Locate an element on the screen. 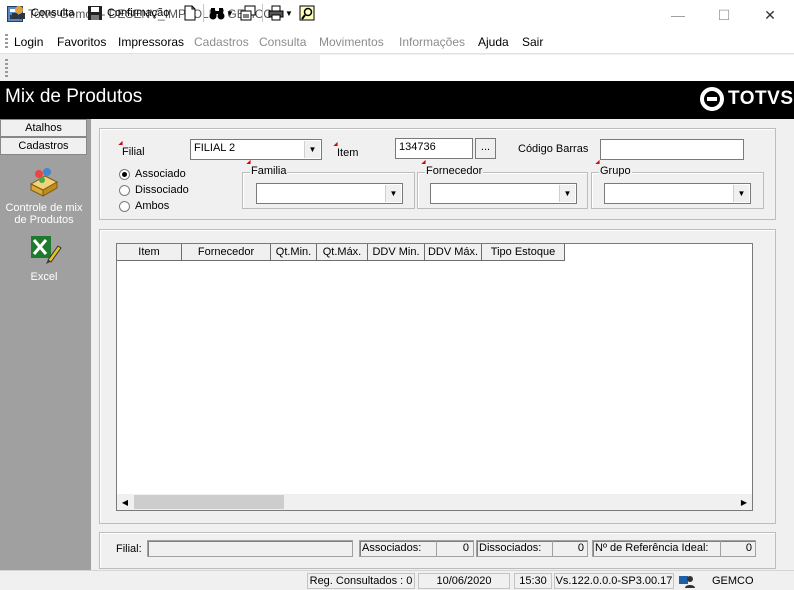  sidebar-tab-atalhos: Atalhos is located at coordinates (43, 128).